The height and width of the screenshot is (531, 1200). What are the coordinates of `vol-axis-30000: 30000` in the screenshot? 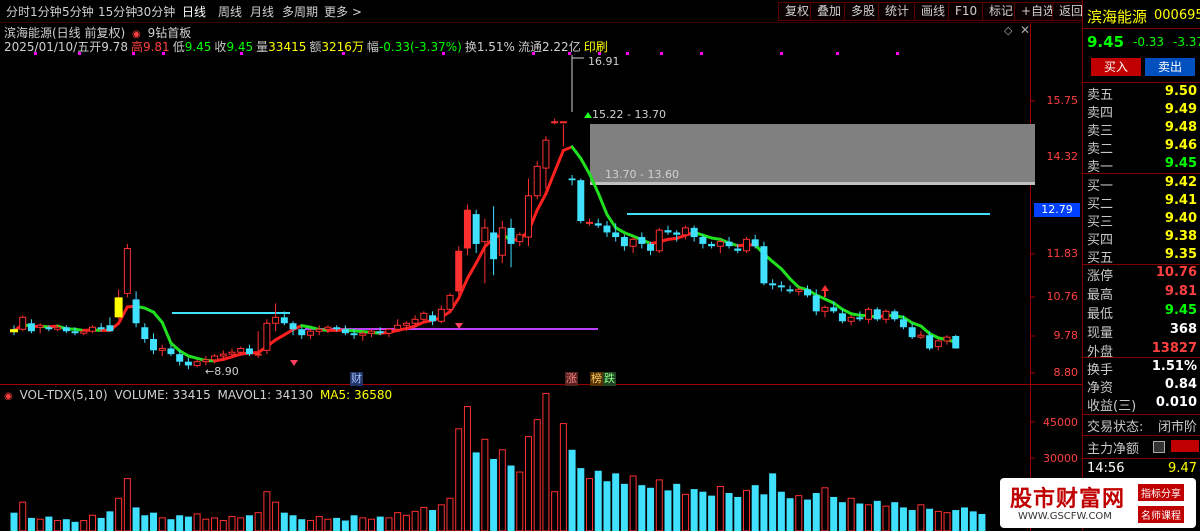 It's located at (1060, 458).